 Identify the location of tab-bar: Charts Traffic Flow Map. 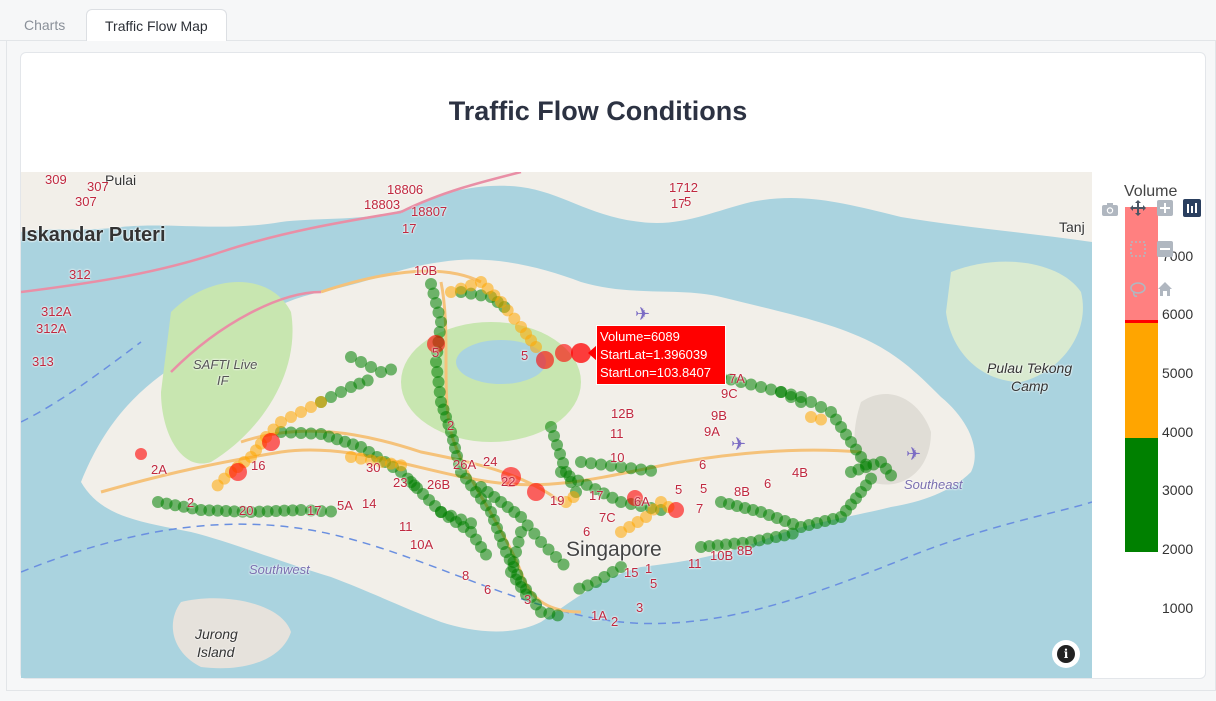
(608, 21).